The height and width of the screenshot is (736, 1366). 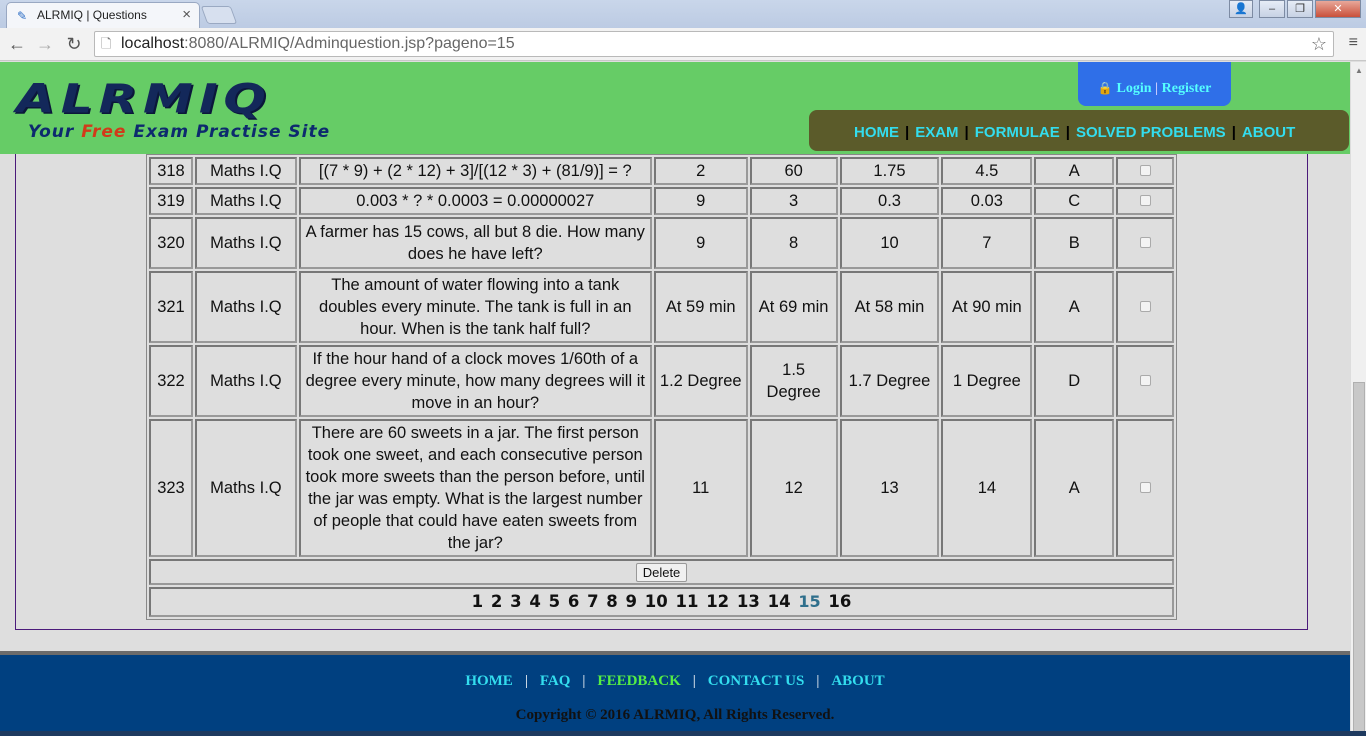 I want to click on tagline-free: Free, so click(x=104, y=132).